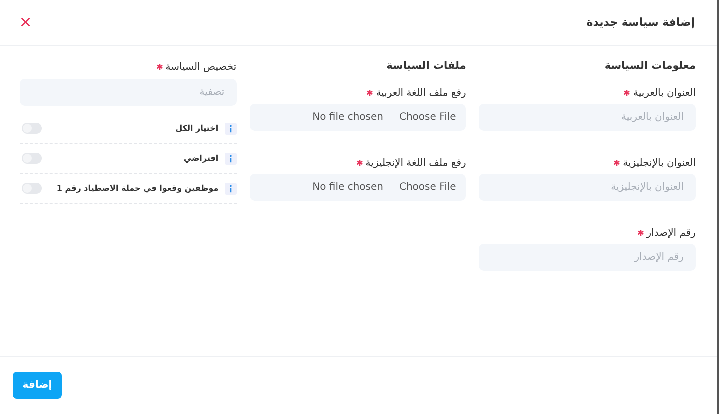 The image size is (719, 414). Describe the element at coordinates (650, 67) in the screenshot. I see `section-title: معلومات السياسة` at that location.